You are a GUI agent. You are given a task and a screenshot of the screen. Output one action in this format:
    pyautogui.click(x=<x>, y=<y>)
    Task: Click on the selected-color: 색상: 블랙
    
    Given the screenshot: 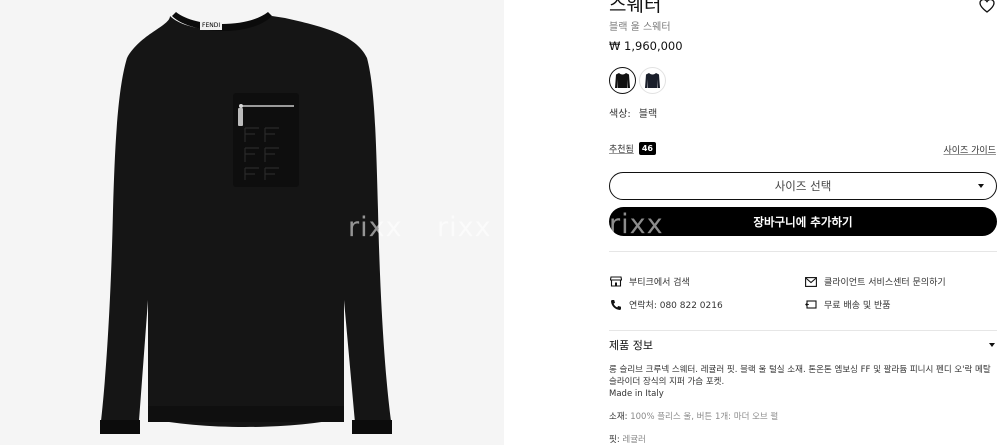 What is the action you would take?
    pyautogui.click(x=633, y=112)
    